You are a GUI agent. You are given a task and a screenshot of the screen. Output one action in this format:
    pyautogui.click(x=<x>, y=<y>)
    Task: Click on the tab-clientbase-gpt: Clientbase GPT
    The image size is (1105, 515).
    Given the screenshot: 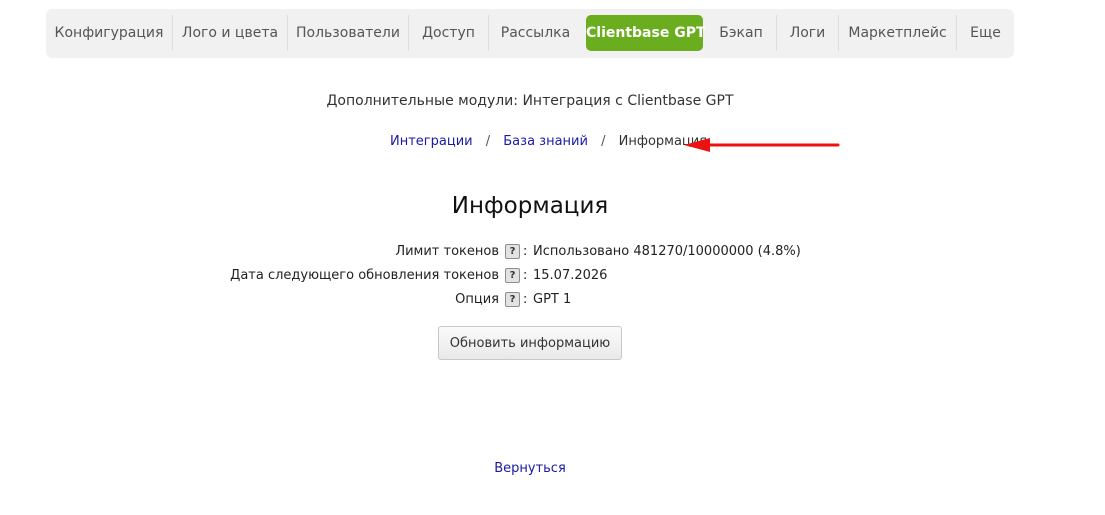 What is the action you would take?
    pyautogui.click(x=646, y=33)
    